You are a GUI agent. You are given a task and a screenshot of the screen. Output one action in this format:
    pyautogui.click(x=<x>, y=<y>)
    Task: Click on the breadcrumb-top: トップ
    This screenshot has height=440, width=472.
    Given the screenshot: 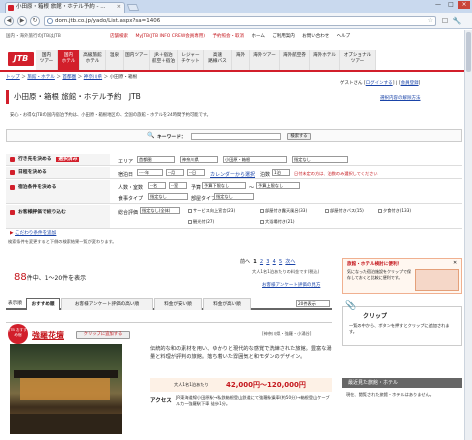 What is the action you would take?
    pyautogui.click(x=13, y=77)
    